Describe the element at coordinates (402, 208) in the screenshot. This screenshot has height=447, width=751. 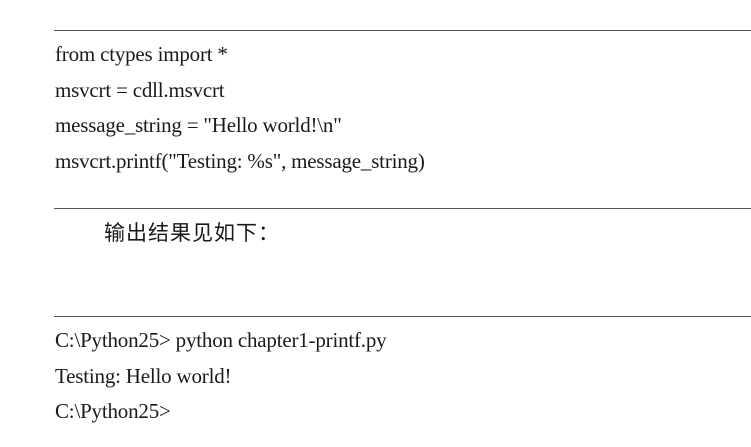
I see `middle-divider` at that location.